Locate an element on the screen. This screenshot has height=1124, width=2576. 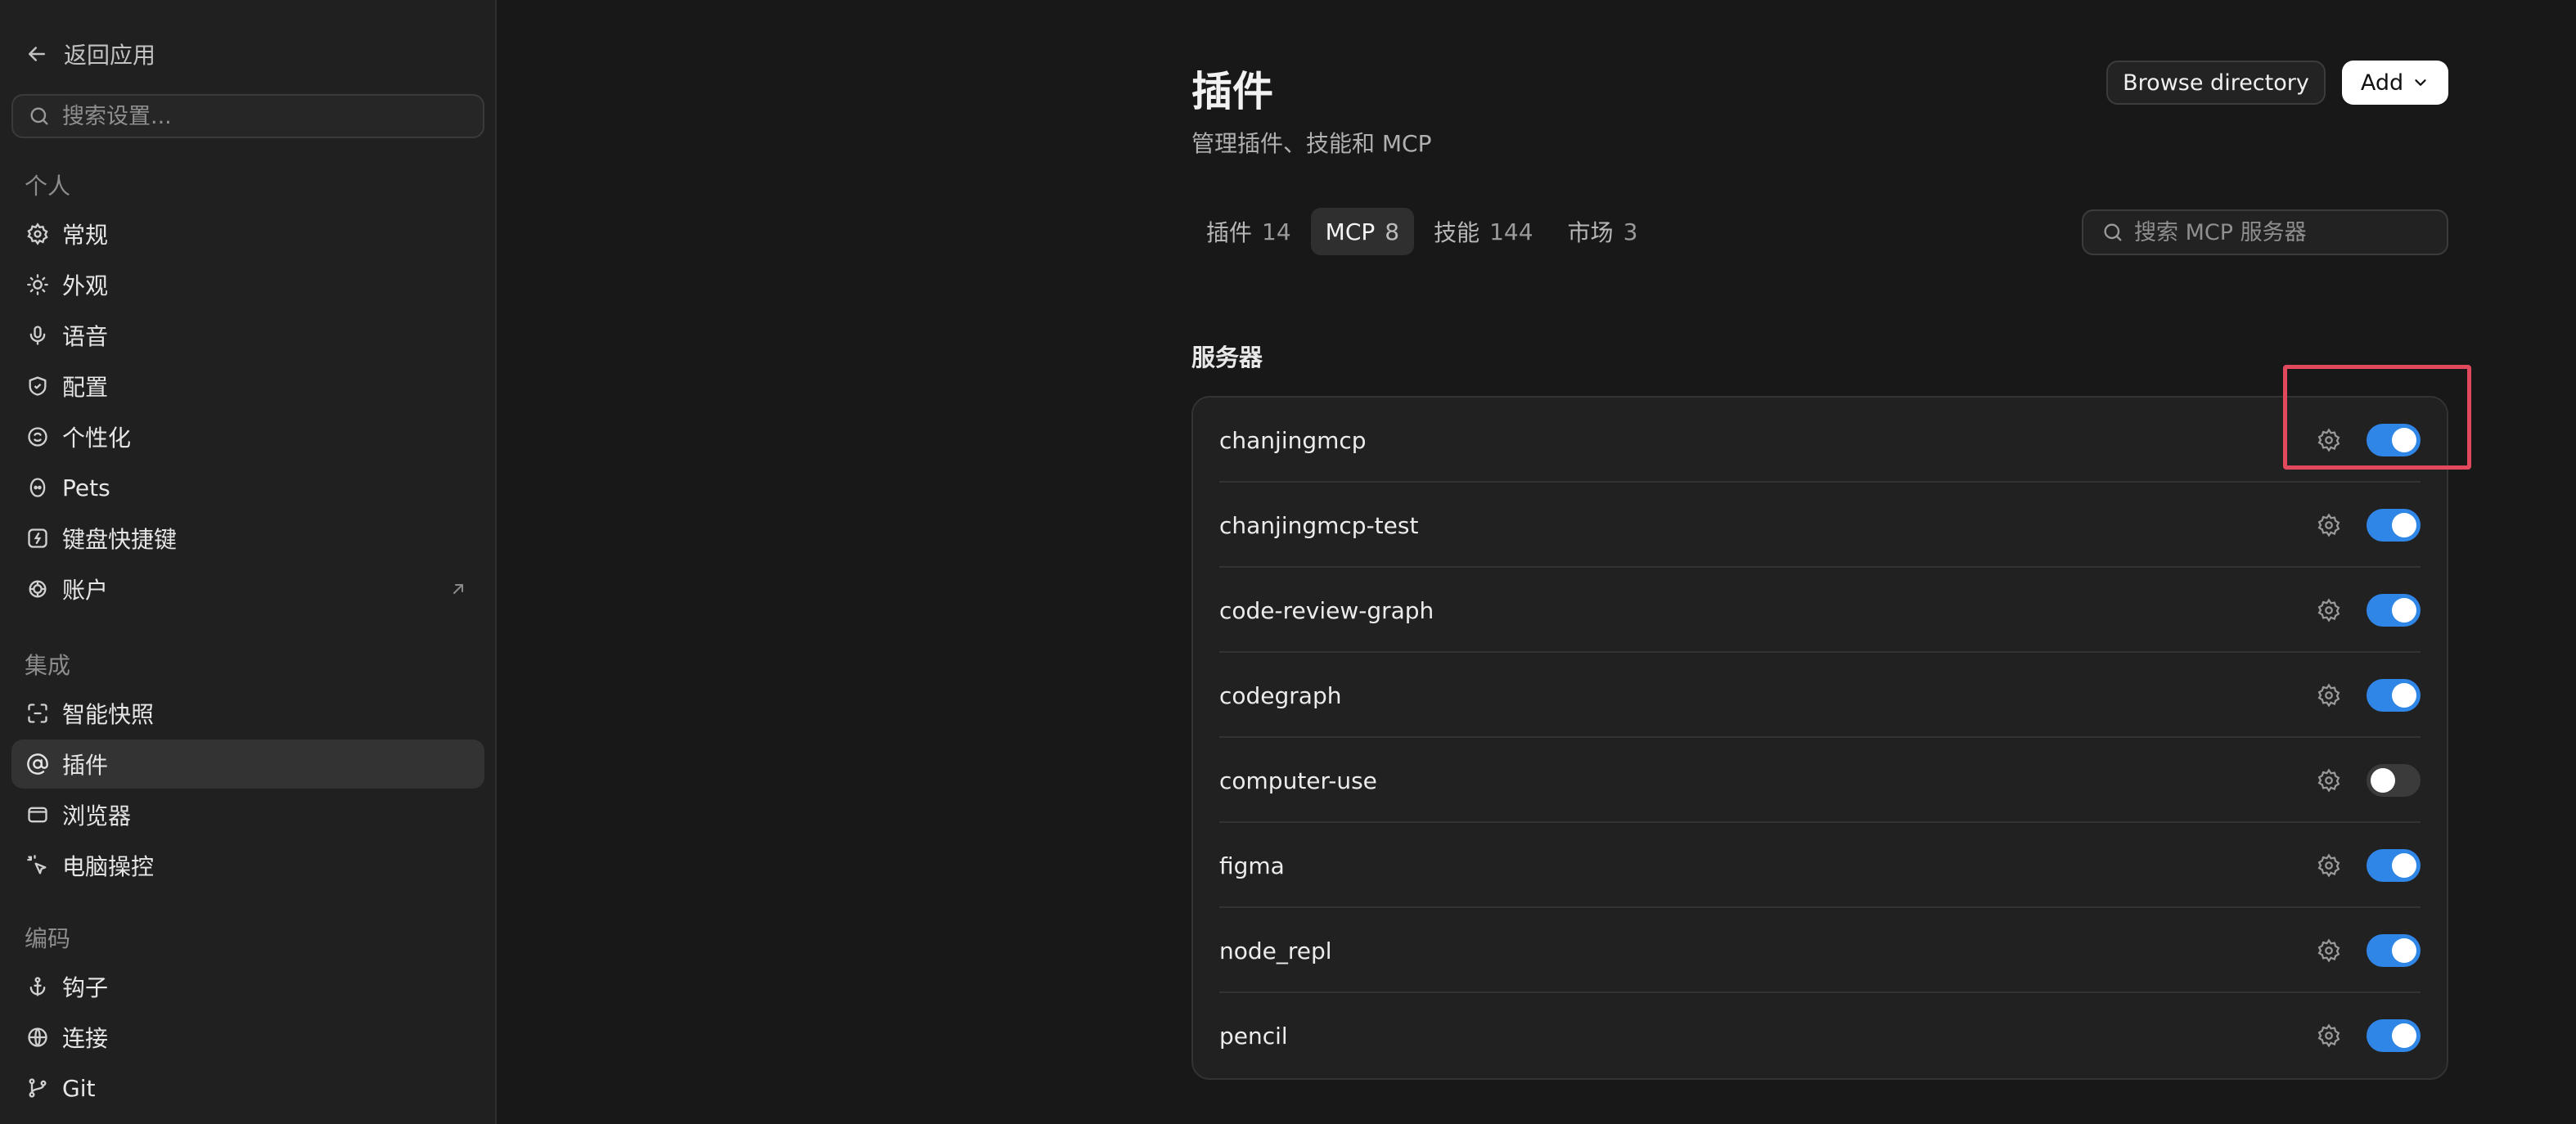
settings-search-input is located at coordinates (258, 116).